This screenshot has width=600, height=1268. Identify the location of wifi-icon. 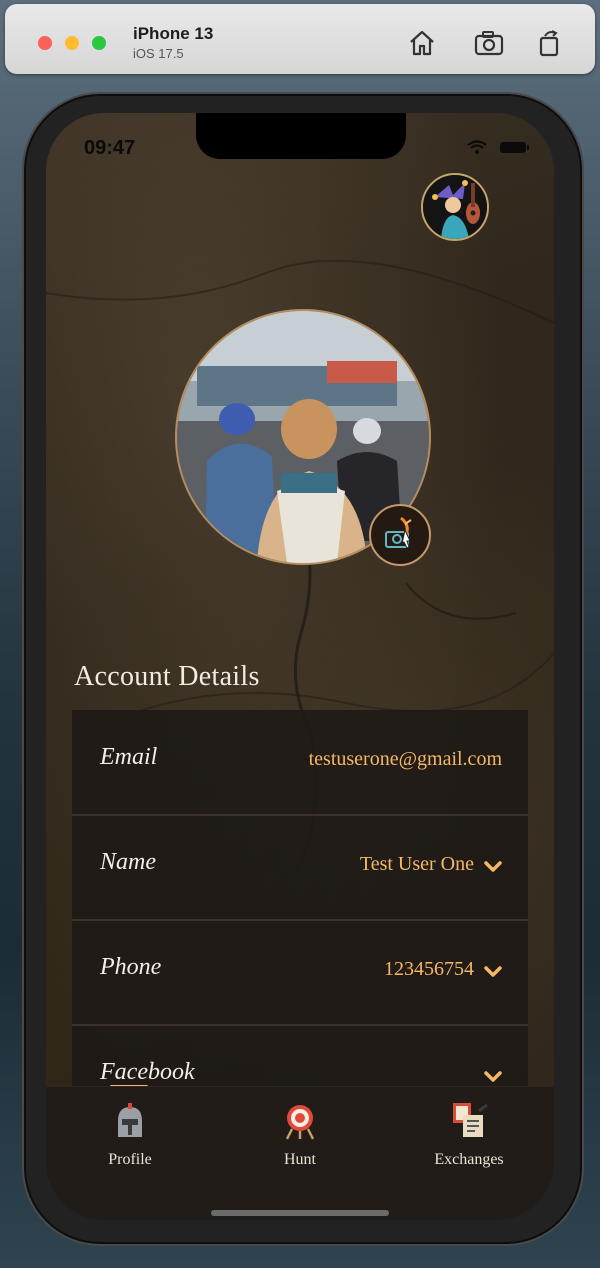
(477, 147).